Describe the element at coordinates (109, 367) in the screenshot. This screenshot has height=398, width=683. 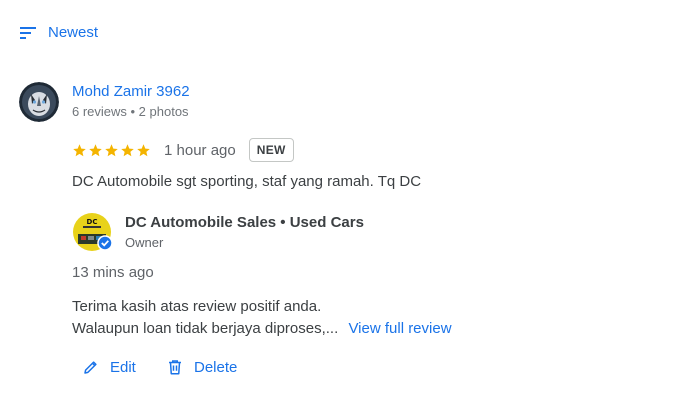
I see `edit-button: Edit` at that location.